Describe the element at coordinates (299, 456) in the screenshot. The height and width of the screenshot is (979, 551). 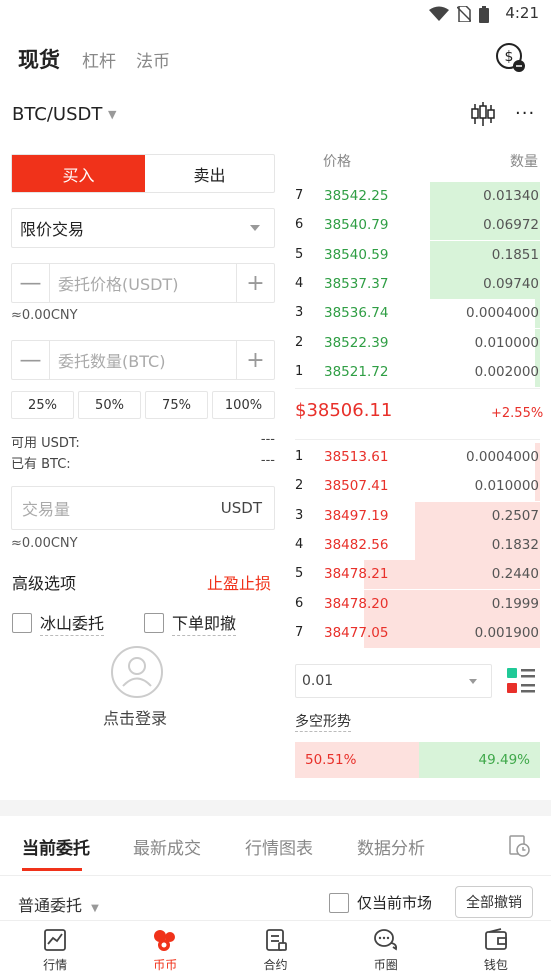
I see `row-index: 1` at that location.